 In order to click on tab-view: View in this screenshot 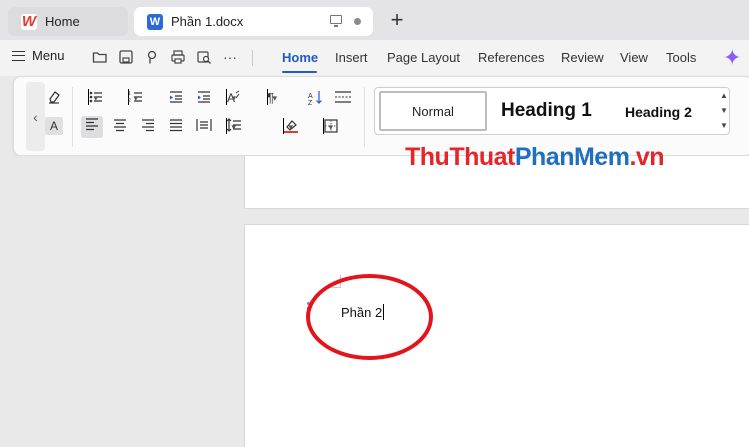, I will do `click(634, 57)`.